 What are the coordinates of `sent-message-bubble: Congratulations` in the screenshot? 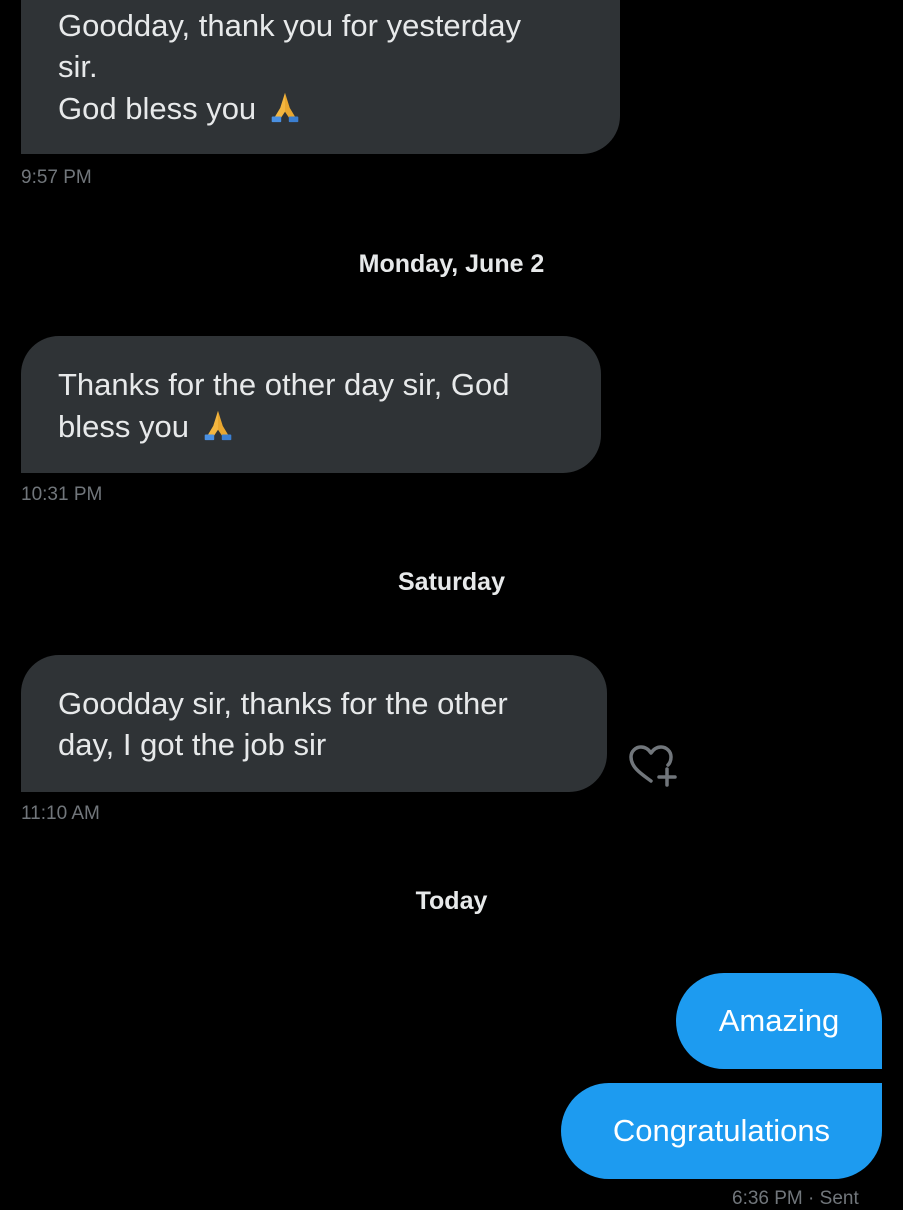 It's located at (721, 1131).